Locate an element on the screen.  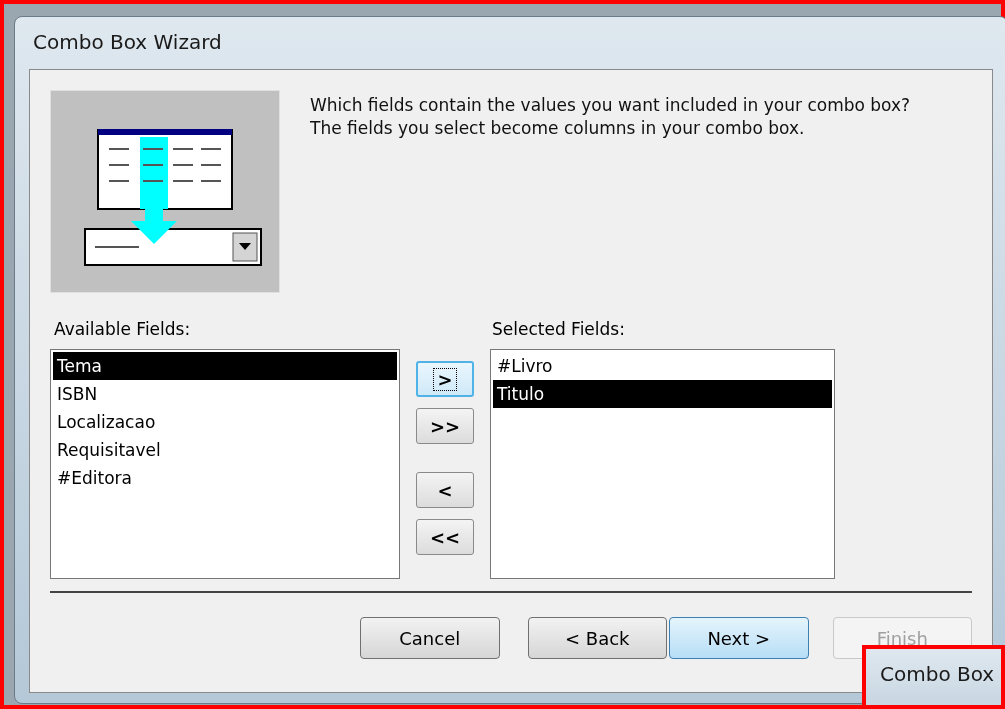
field-item: #Editora is located at coordinates (225, 478).